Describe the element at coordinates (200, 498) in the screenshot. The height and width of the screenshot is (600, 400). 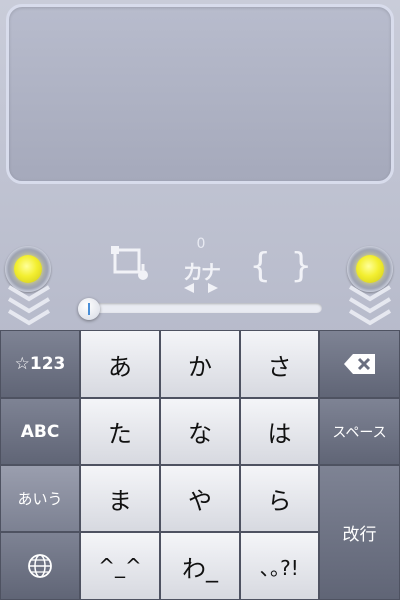
I see `key-ya: や` at that location.